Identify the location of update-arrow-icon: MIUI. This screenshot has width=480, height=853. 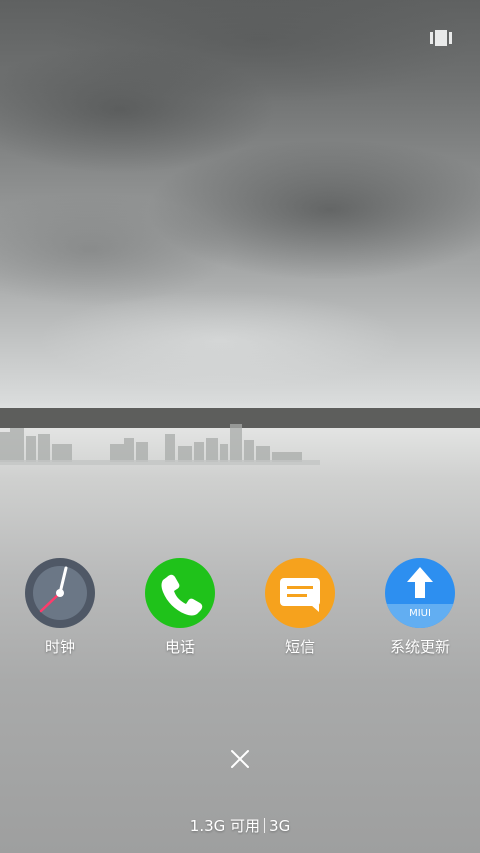
(420, 593).